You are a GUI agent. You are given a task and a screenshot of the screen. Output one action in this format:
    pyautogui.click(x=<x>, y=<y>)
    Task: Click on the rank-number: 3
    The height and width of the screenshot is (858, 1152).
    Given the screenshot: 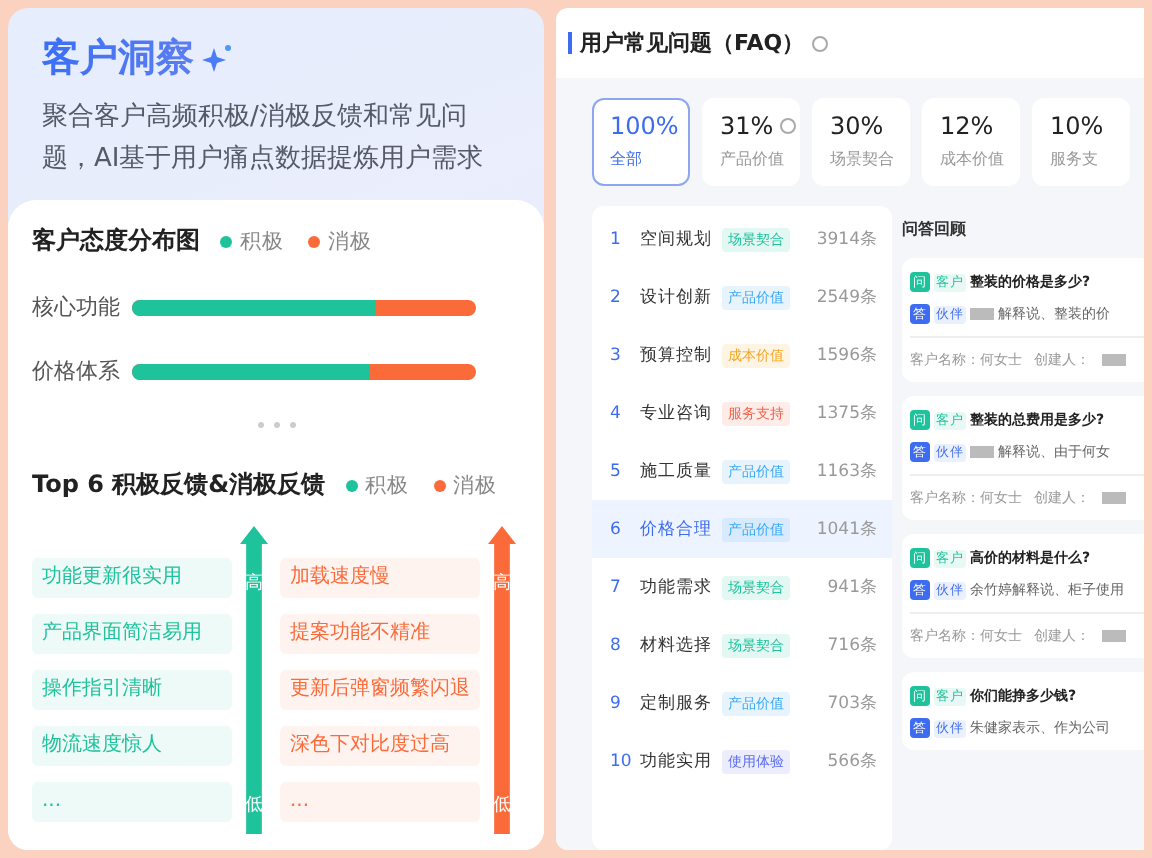 What is the action you would take?
    pyautogui.click(x=616, y=355)
    